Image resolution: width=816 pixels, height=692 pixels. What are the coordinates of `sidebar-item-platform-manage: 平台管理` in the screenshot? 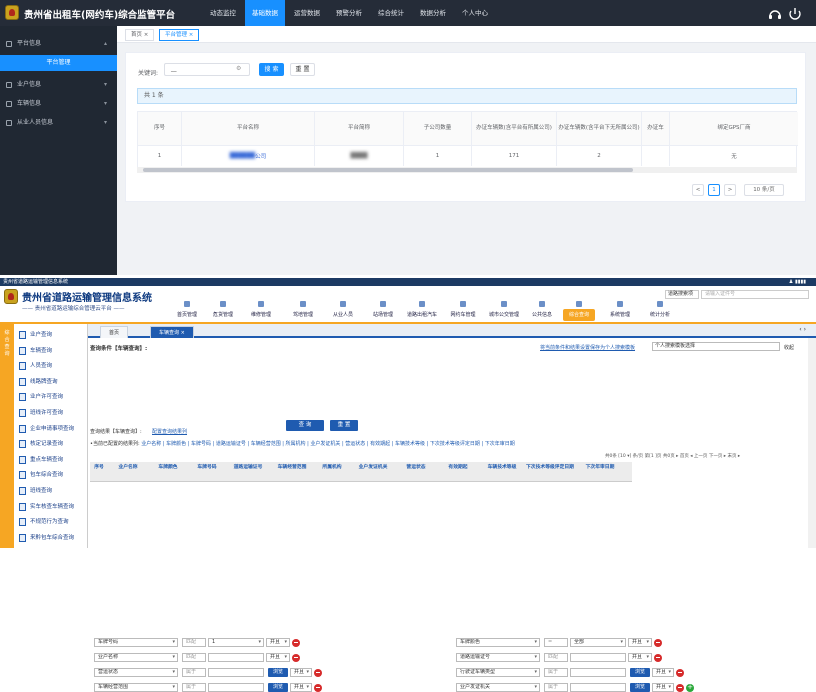 It's located at (58, 63).